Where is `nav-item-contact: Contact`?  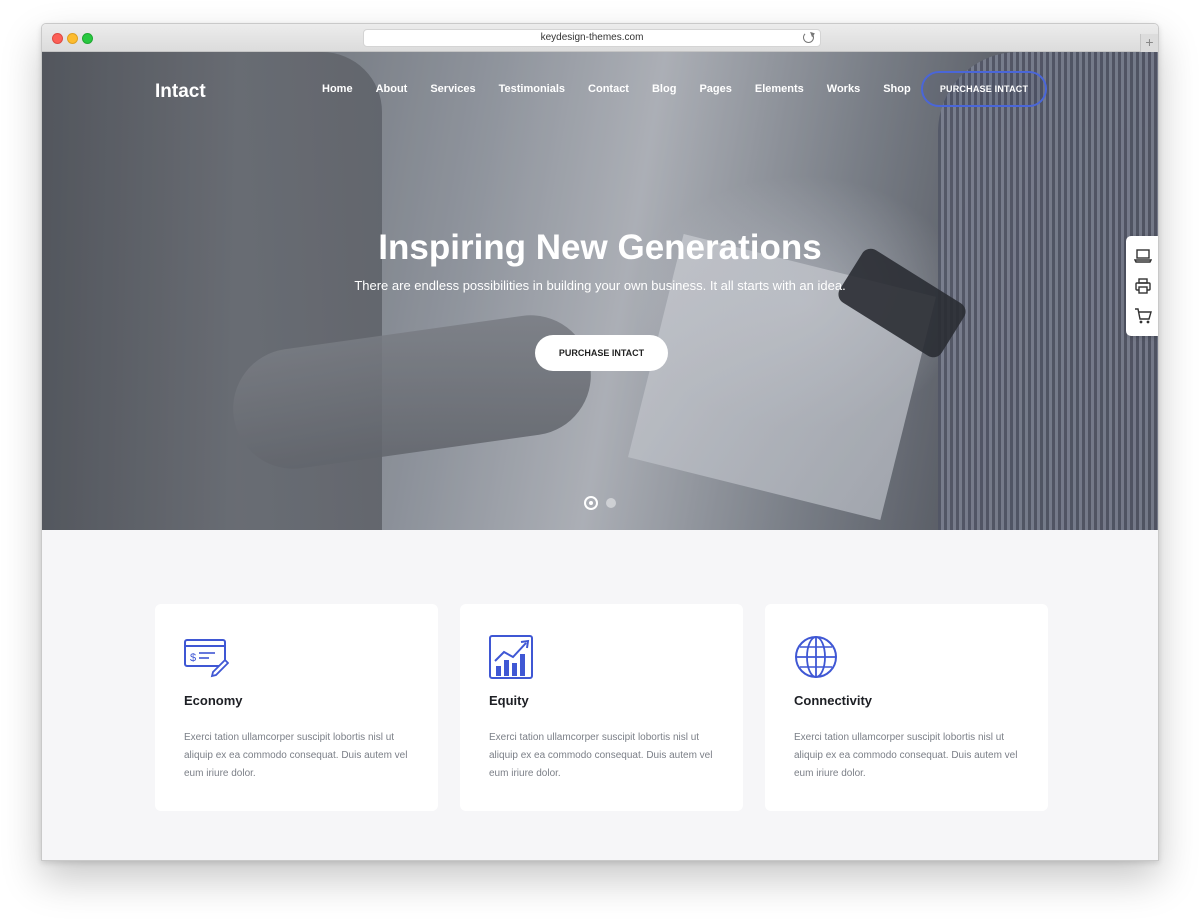
nav-item-contact: Contact is located at coordinates (608, 92).